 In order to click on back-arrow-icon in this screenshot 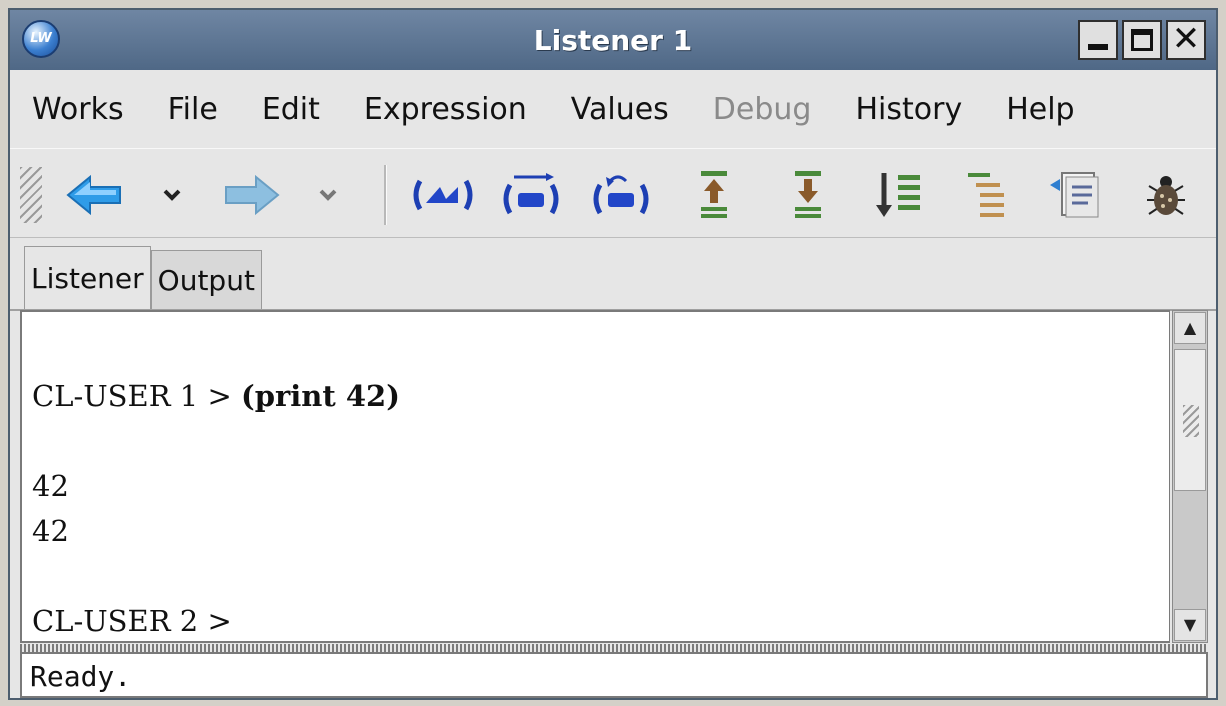, I will do `click(94, 195)`.